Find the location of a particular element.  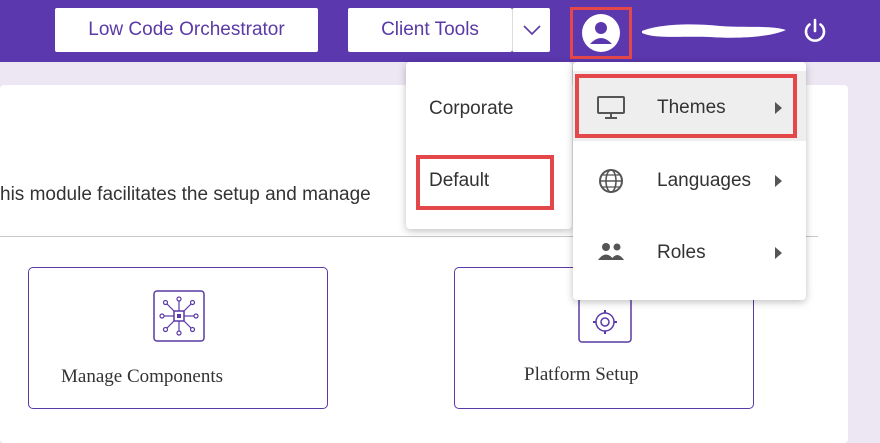

highlight-box-themes is located at coordinates (686, 106).